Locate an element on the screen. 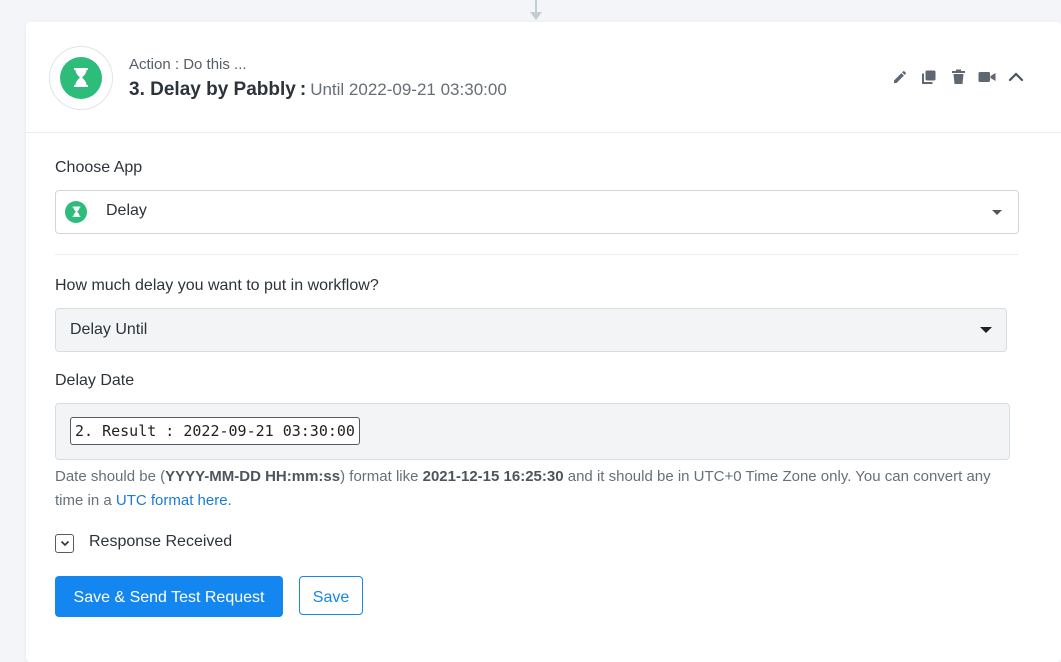 The height and width of the screenshot is (662, 1061). delay-date-label: Delay Date is located at coordinates (95, 380).